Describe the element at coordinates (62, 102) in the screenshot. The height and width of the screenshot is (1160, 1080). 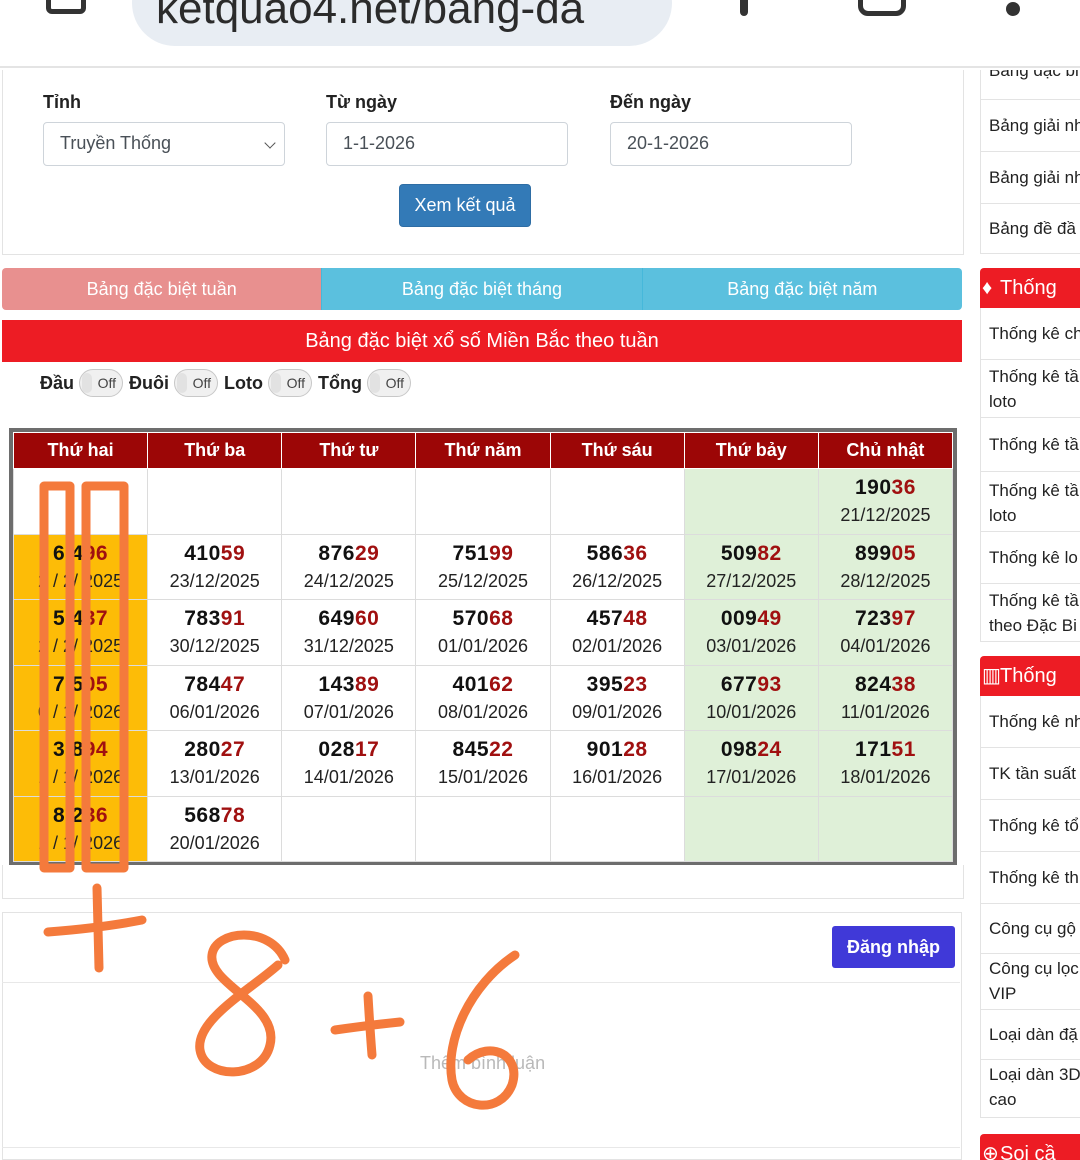
I see `province-label: Tỉnh` at that location.